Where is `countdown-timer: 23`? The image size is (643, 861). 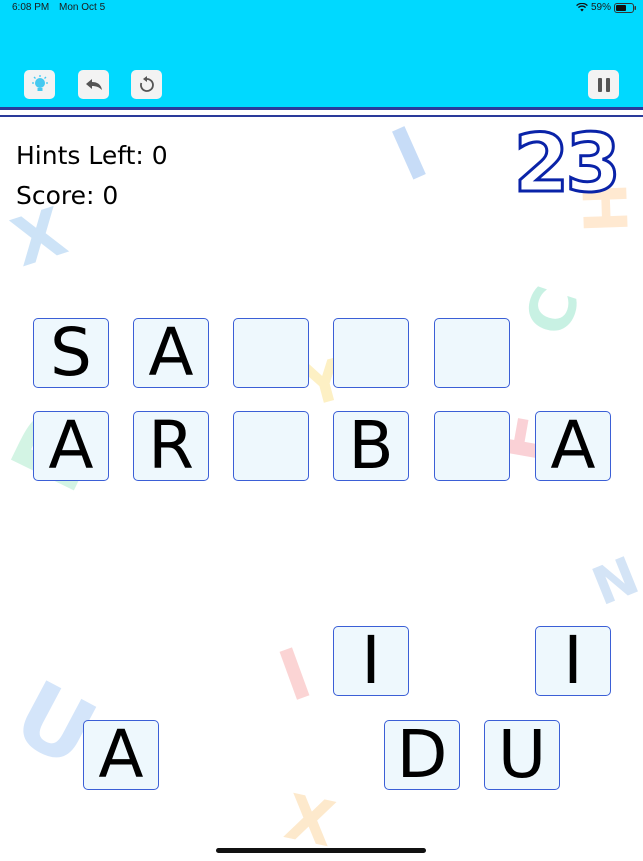 countdown-timer: 23 is located at coordinates (567, 163).